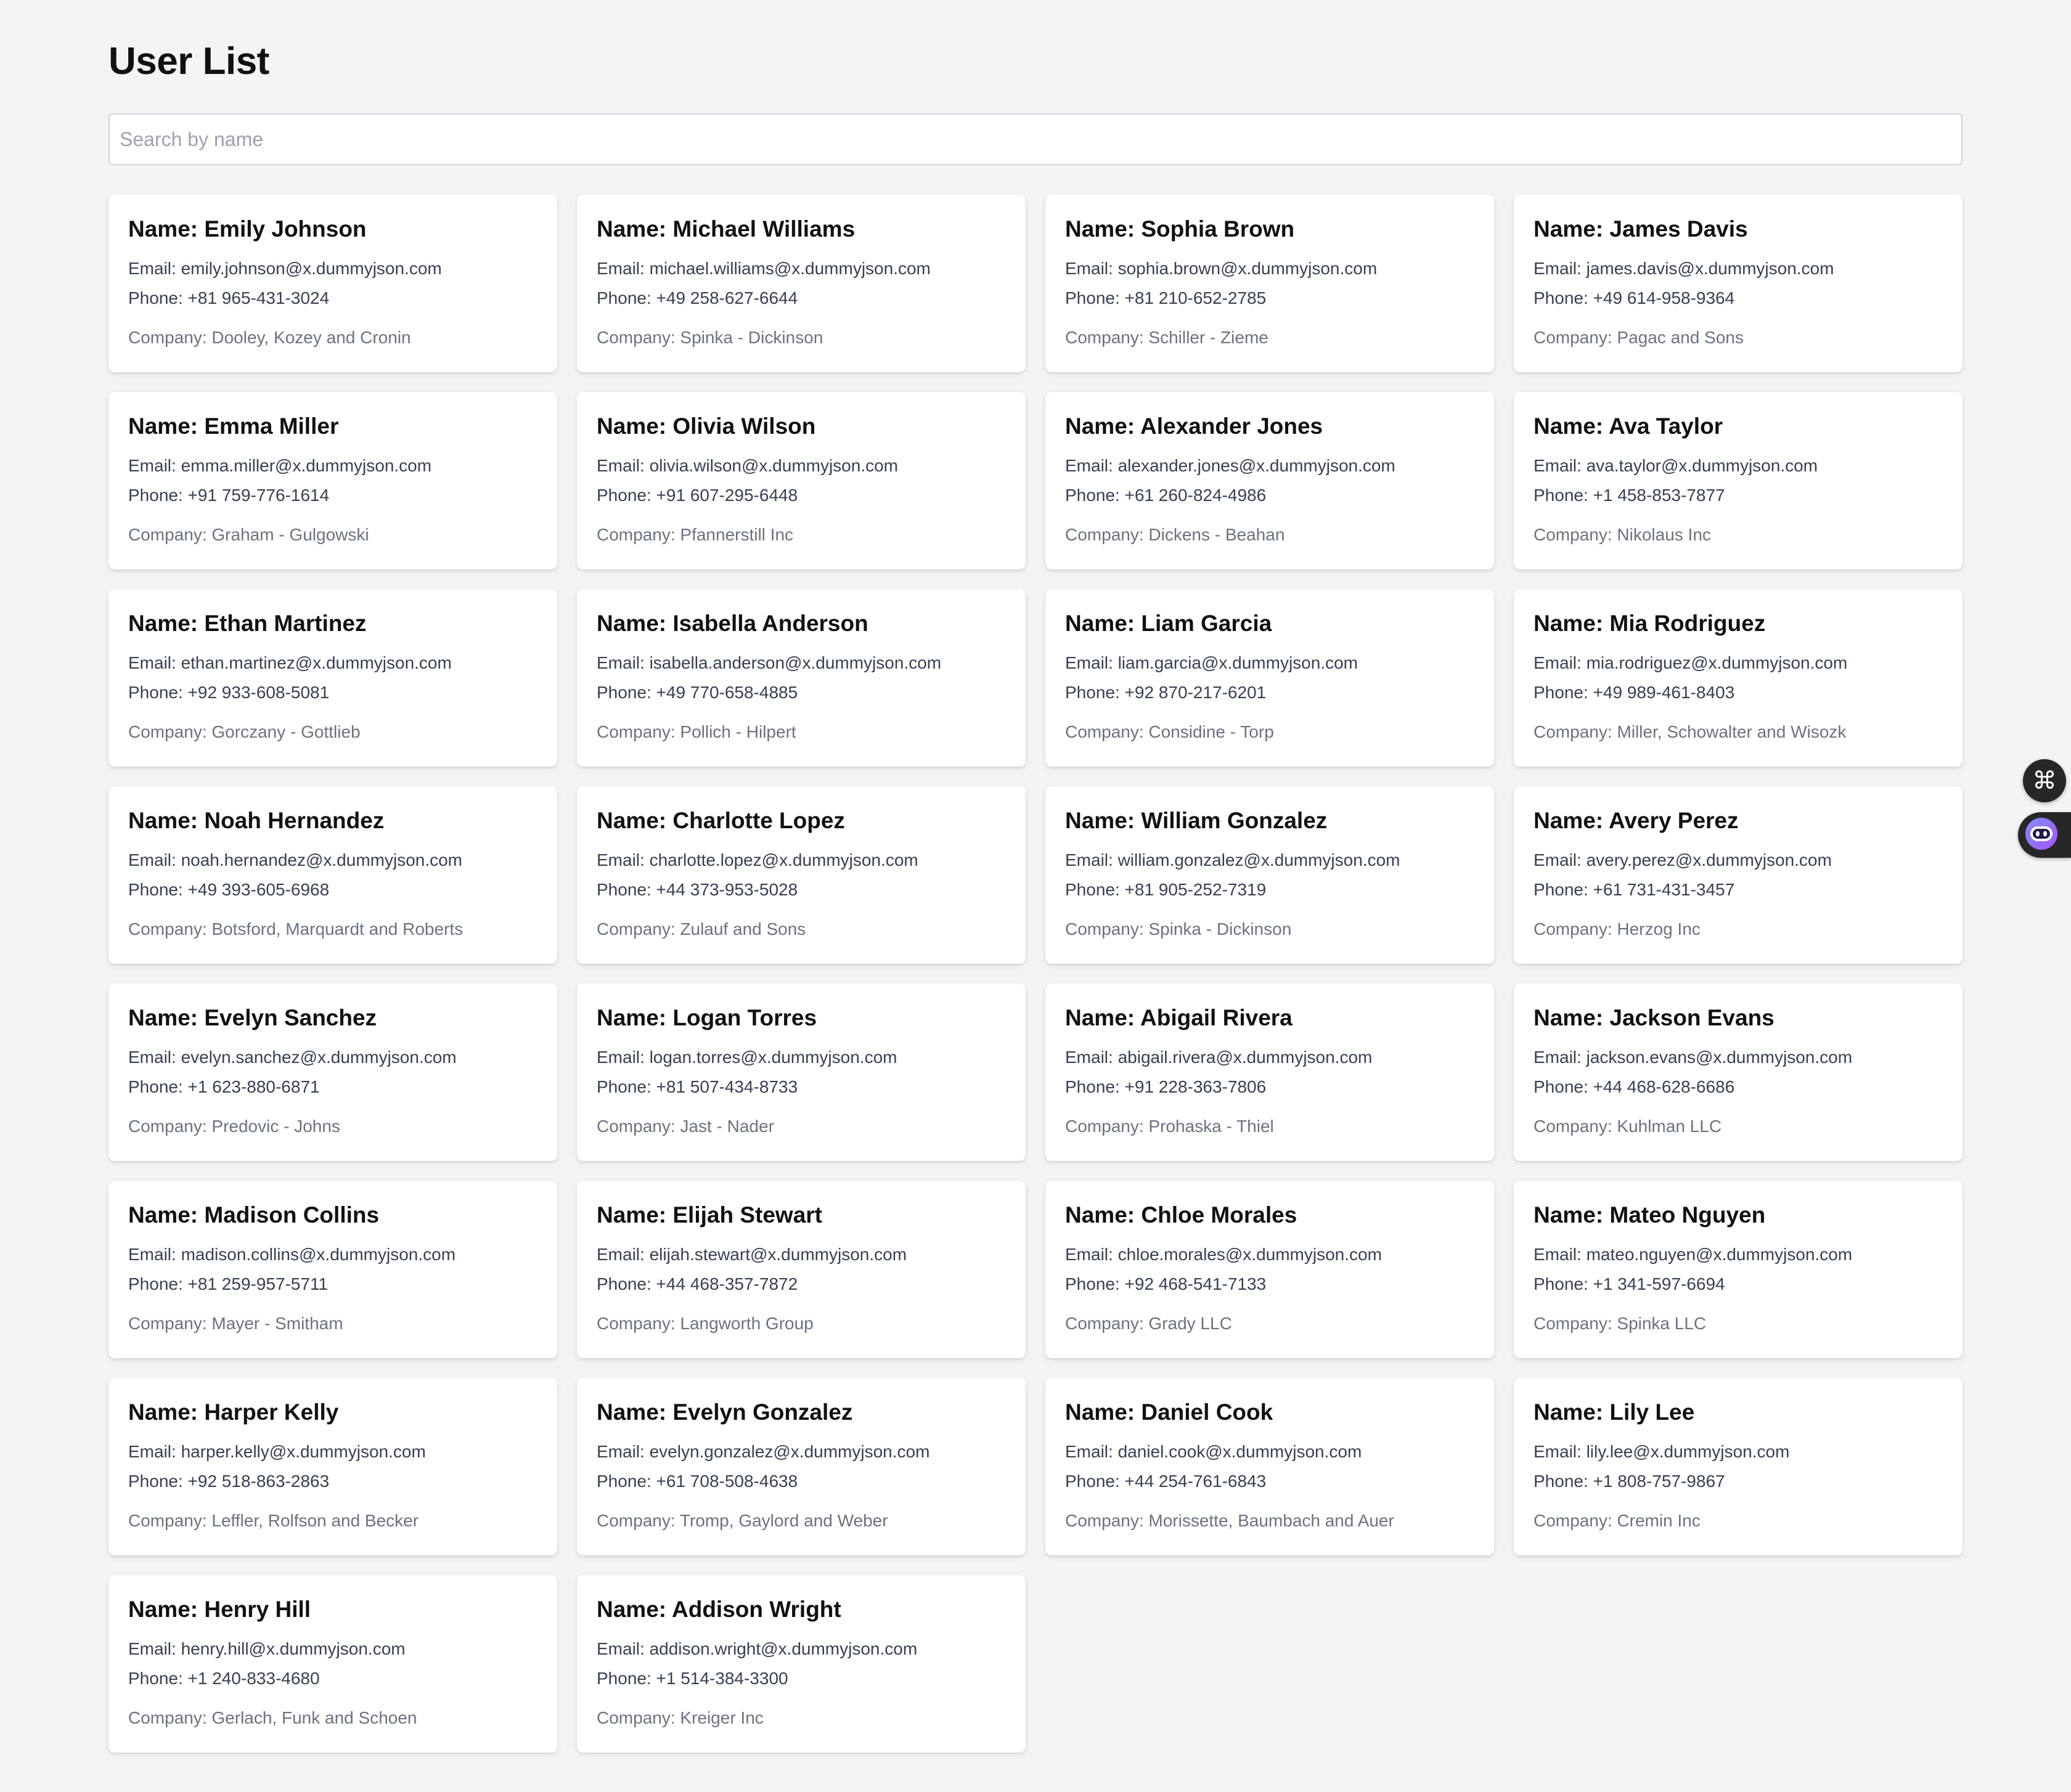 This screenshot has width=2071, height=1792. I want to click on user-company: Company: Kuhlman LLC, so click(1628, 1127).